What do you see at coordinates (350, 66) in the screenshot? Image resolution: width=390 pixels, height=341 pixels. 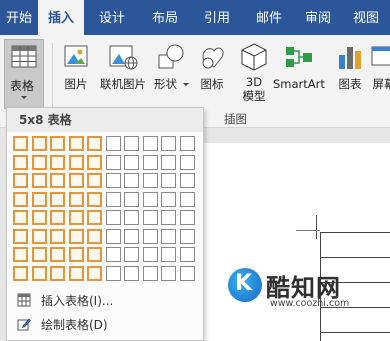 I see `chart-button: 图表` at bounding box center [350, 66].